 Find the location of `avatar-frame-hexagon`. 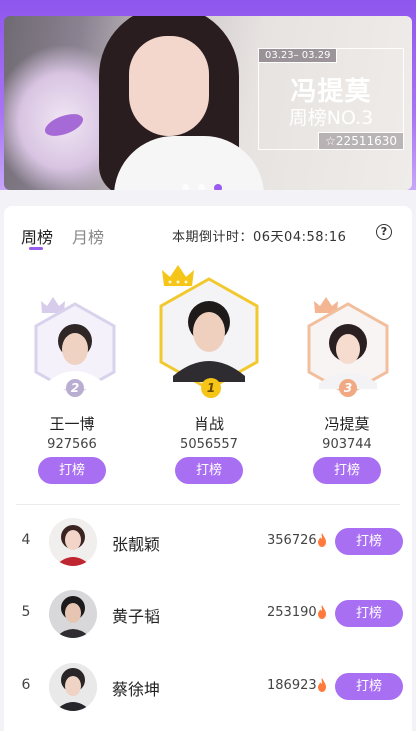

avatar-frame-hexagon is located at coordinates (209, 334).